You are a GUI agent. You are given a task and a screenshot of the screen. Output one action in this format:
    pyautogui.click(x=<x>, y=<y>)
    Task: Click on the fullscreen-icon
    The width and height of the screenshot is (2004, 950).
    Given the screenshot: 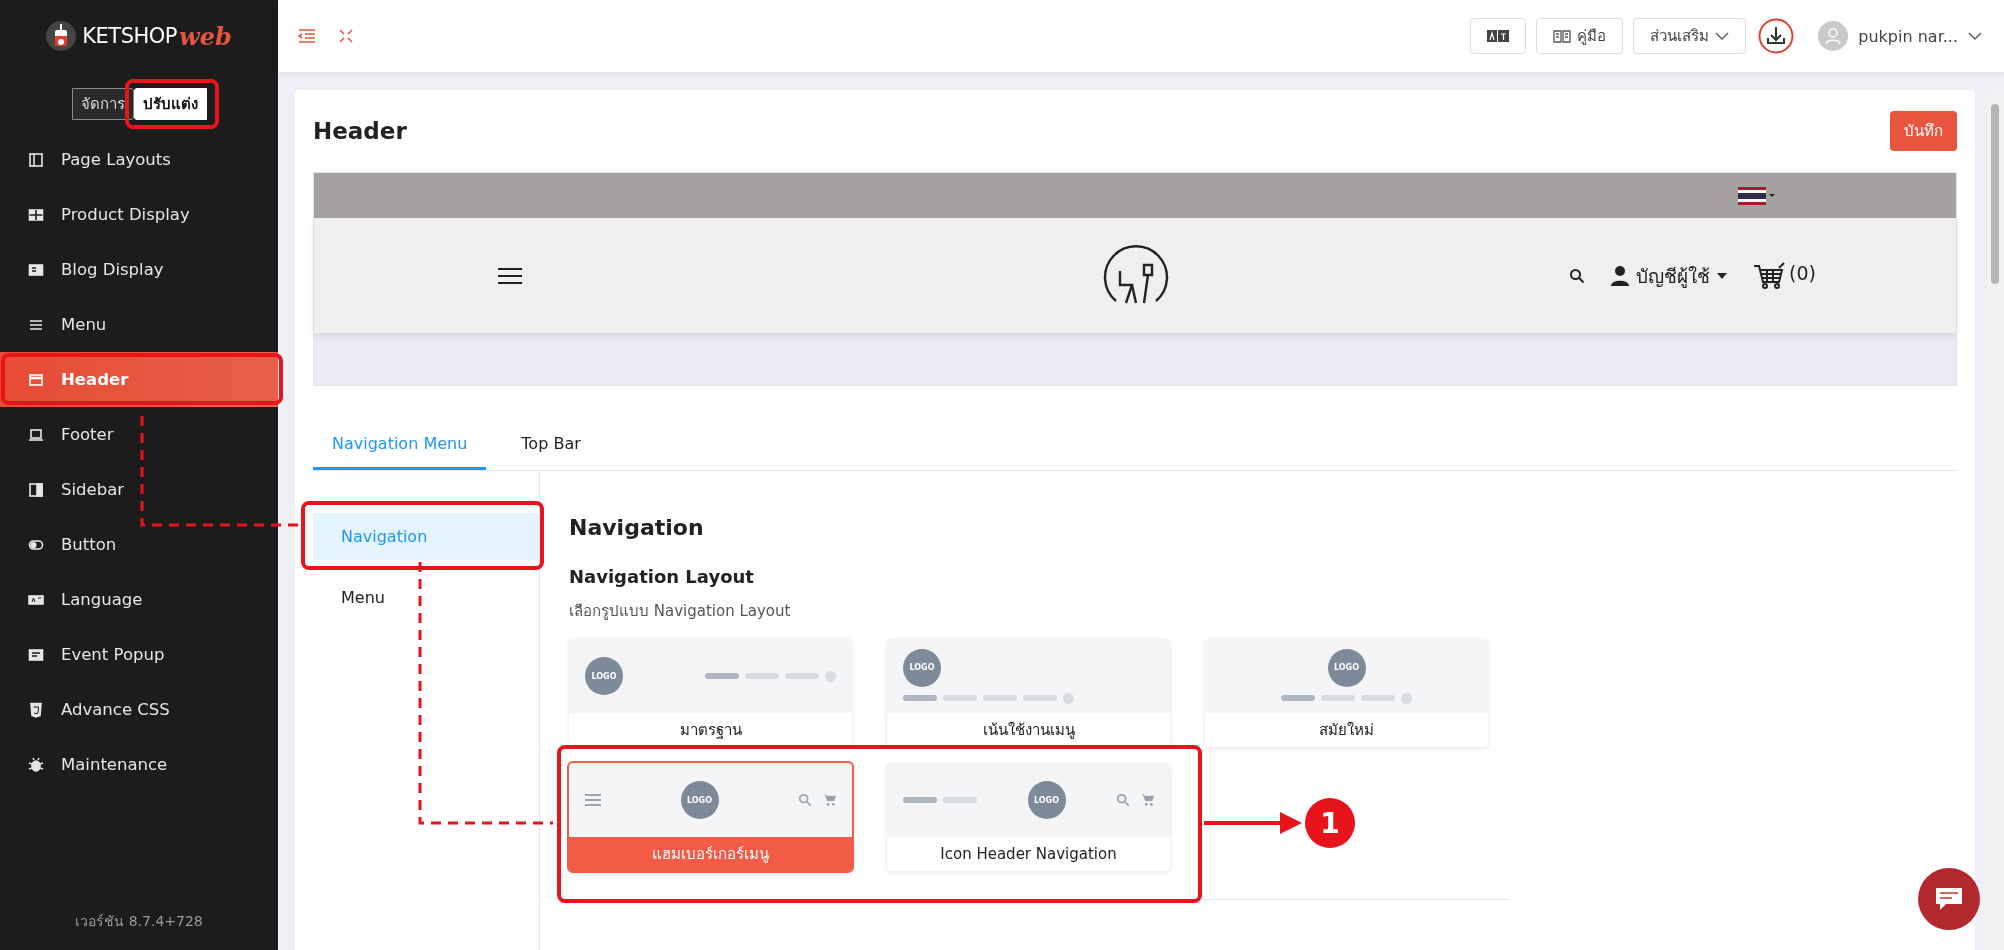 What is the action you would take?
    pyautogui.click(x=346, y=36)
    